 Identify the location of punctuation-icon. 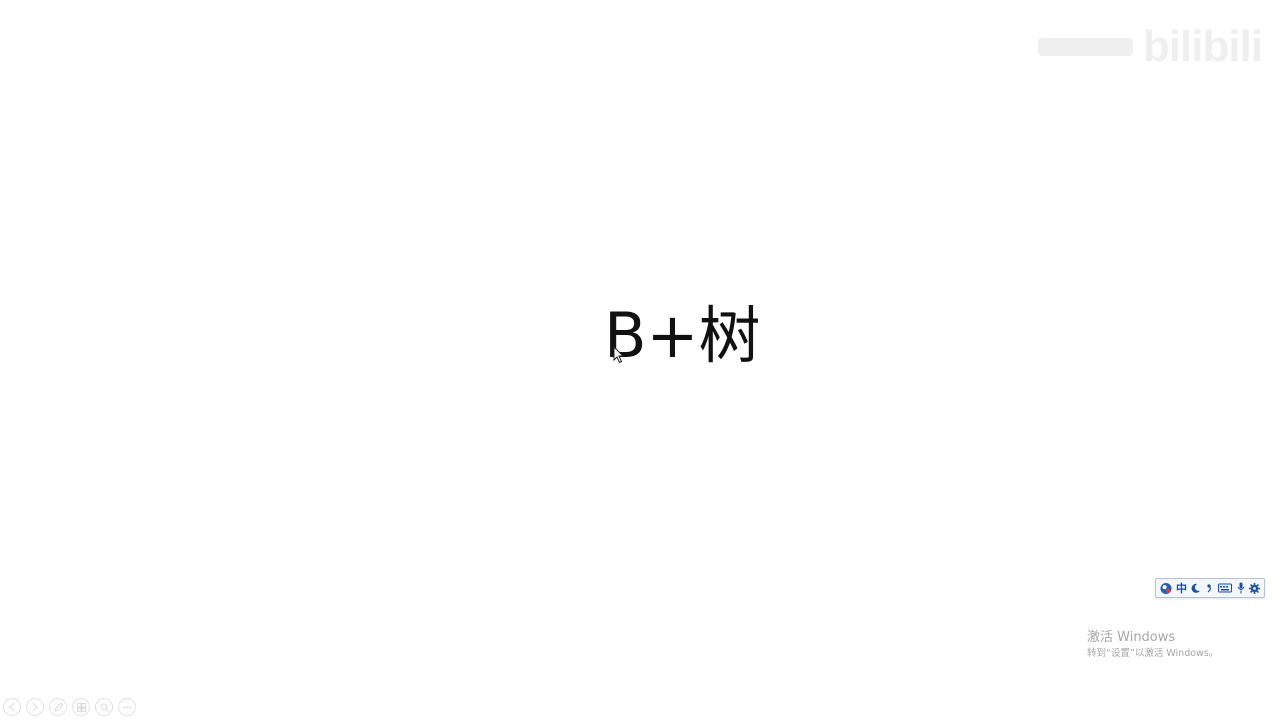
(1209, 588).